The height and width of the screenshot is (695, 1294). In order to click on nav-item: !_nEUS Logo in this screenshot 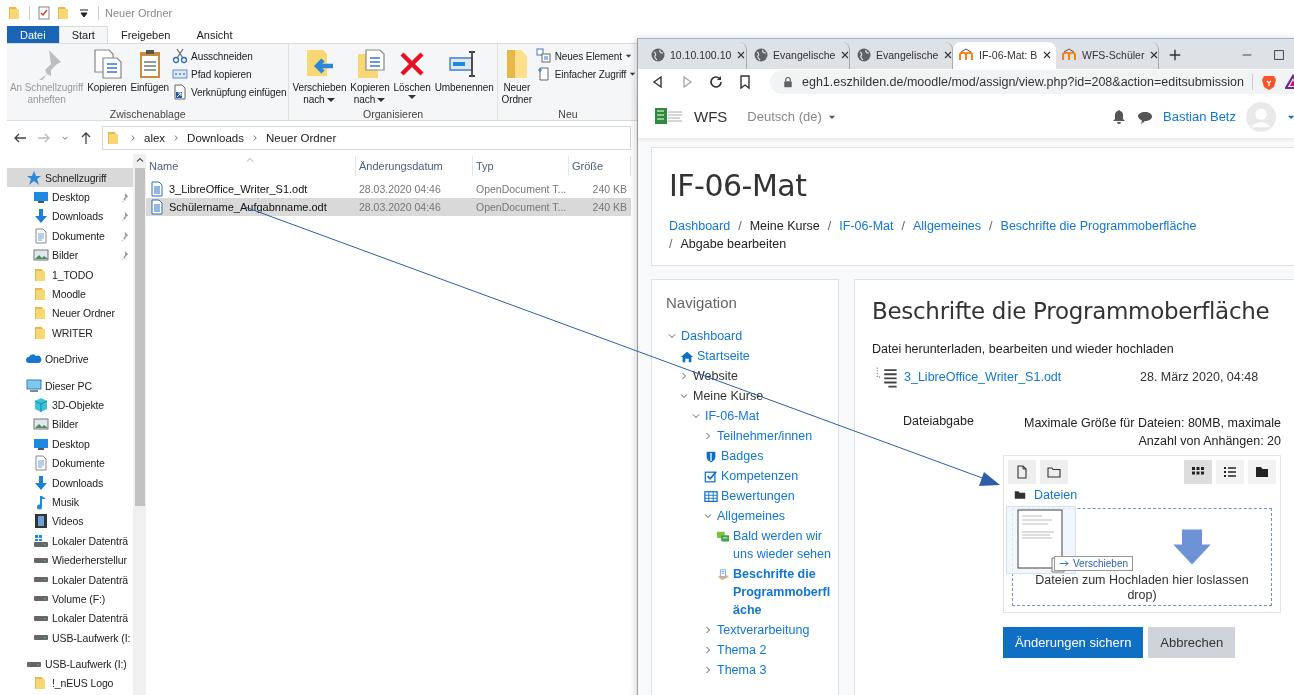, I will do `click(70, 683)`.